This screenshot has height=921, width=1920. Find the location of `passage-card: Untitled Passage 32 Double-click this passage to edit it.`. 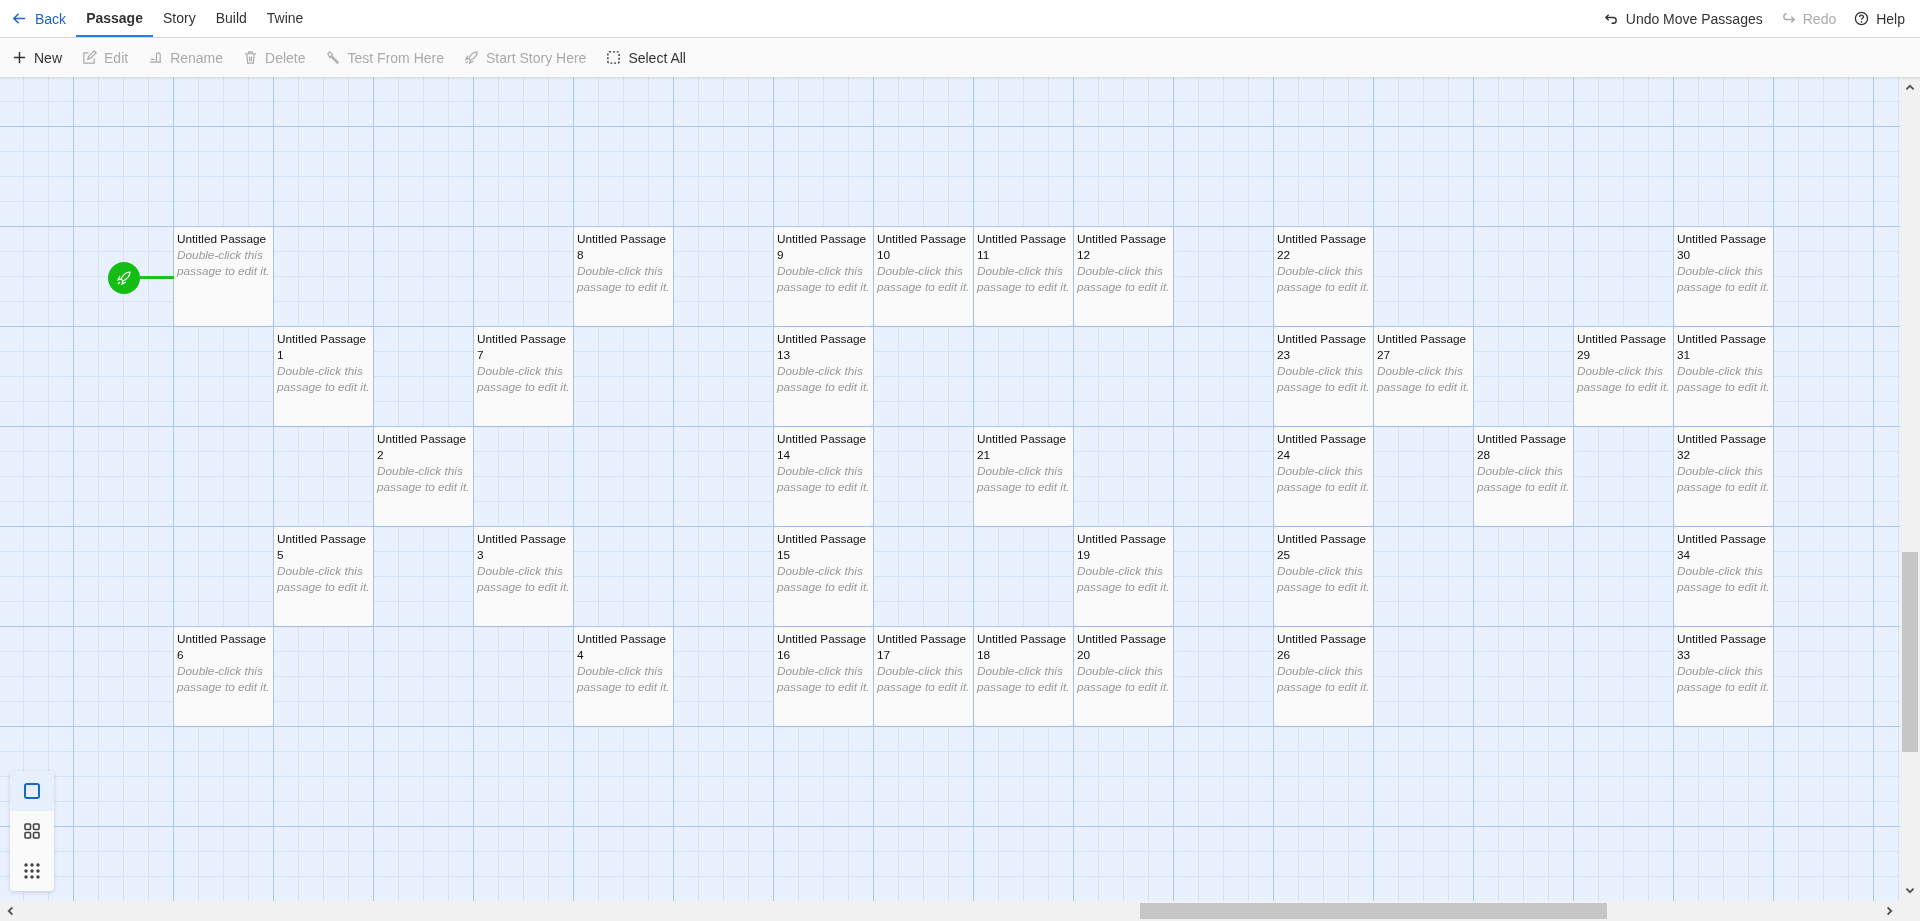

passage-card: Untitled Passage 32 Double-click this passage to edit it. is located at coordinates (1723, 476).